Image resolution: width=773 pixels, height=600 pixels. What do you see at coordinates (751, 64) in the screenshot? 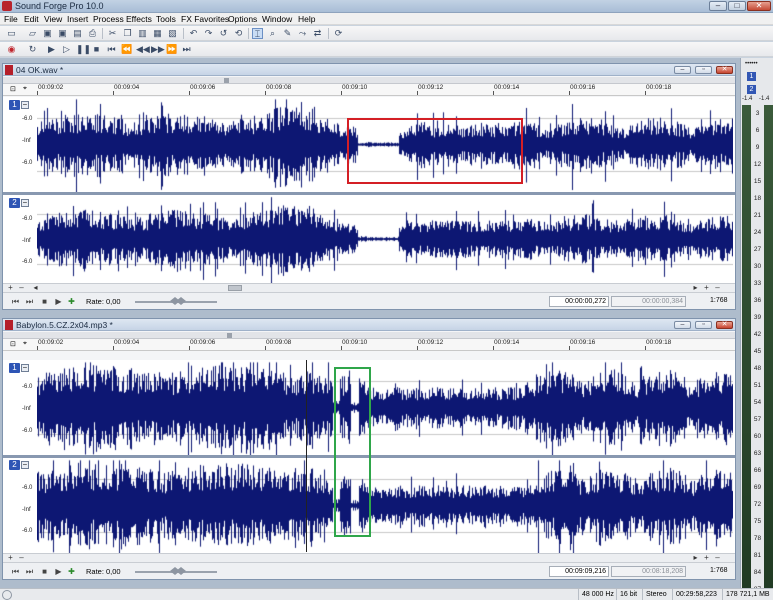
I see `meter-grip: ••••••` at bounding box center [751, 64].